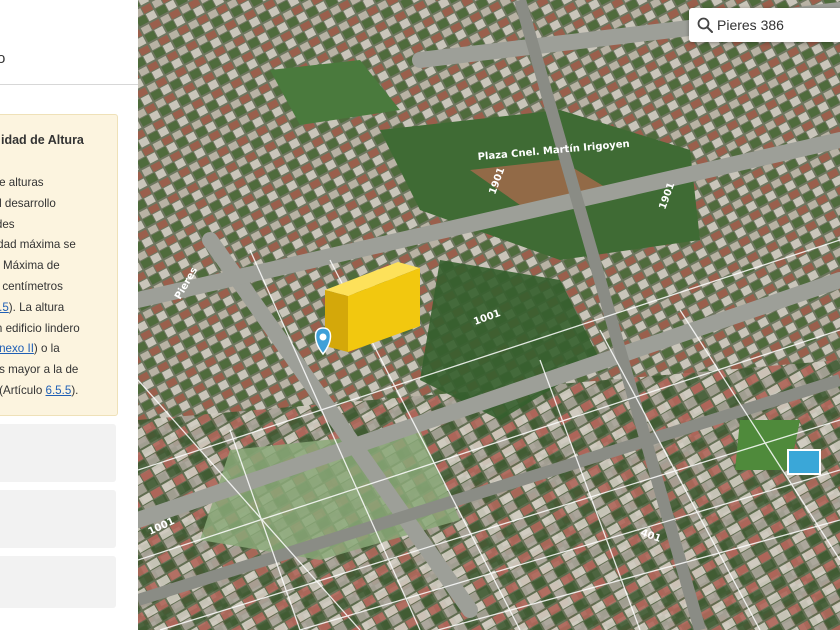 The width and height of the screenshot is (840, 630). I want to click on info-line: ura Máxima de, so click(40, 266).